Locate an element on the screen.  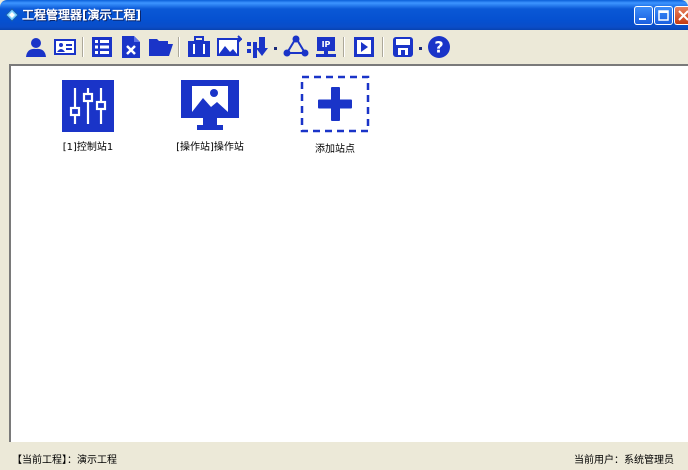
minimize-button is located at coordinates (643, 15).